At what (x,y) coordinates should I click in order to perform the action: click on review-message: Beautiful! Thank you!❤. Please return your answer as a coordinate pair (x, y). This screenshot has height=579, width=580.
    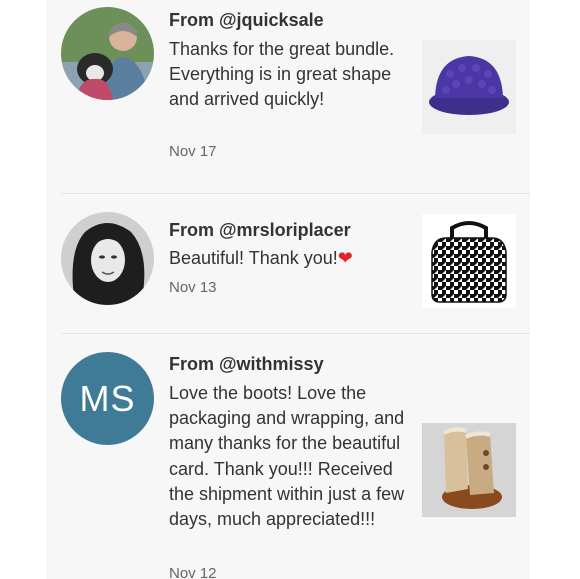
    Looking at the image, I should click on (299, 258).